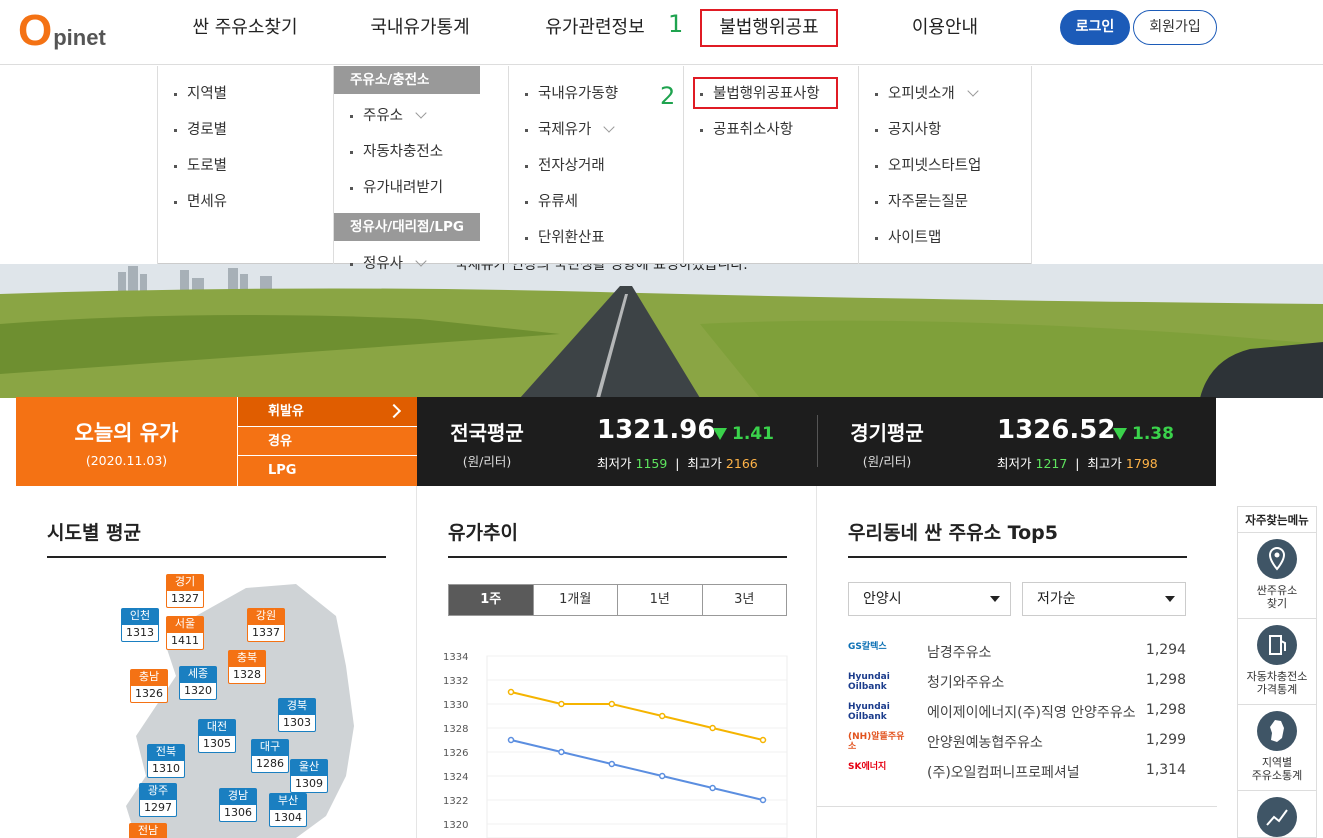  I want to click on map-pin-region: 부산 1304, so click(288, 810).